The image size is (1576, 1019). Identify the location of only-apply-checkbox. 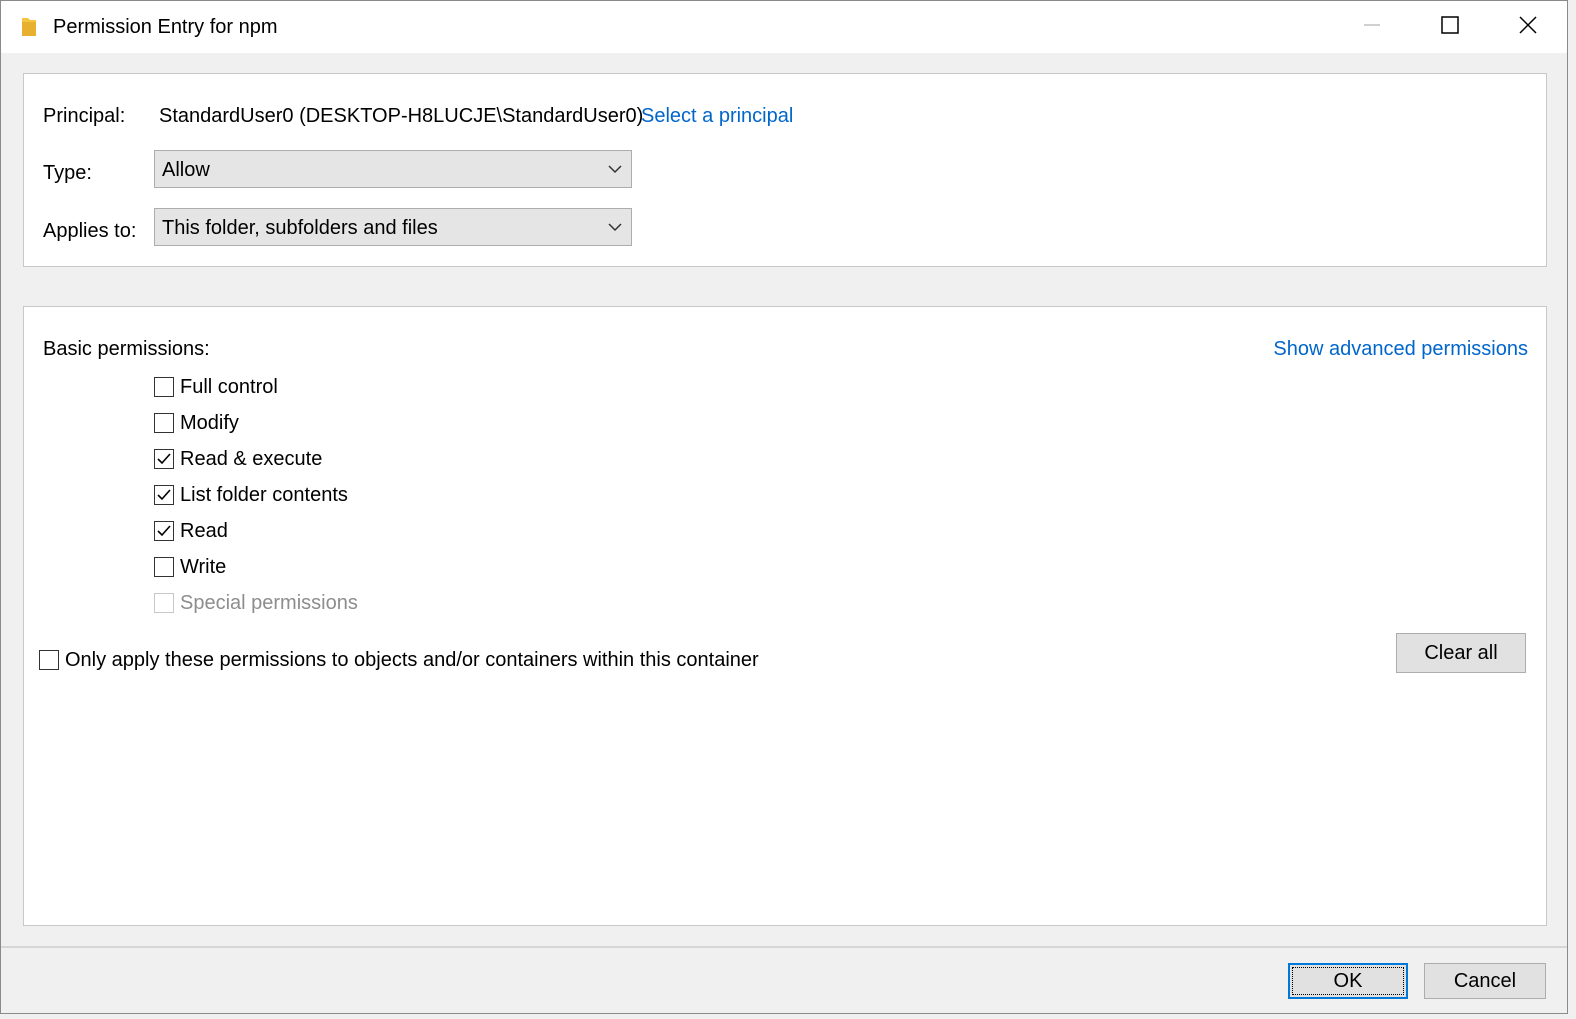
(49, 660).